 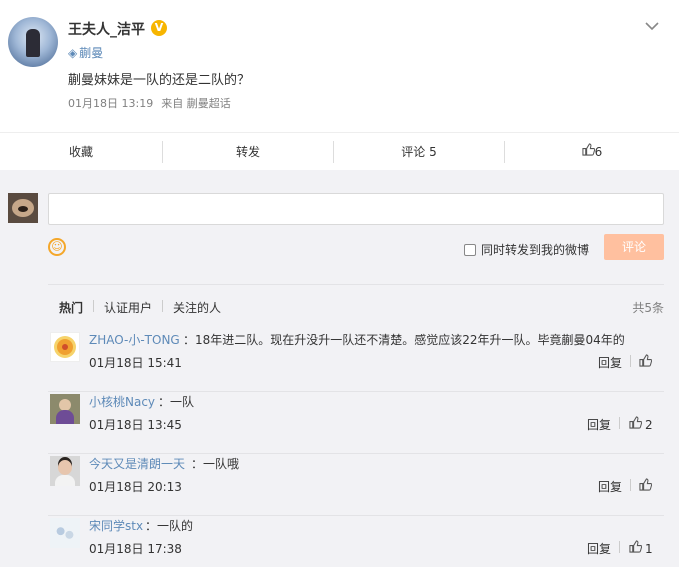 I want to click on comment-total: 共5条, so click(x=648, y=308).